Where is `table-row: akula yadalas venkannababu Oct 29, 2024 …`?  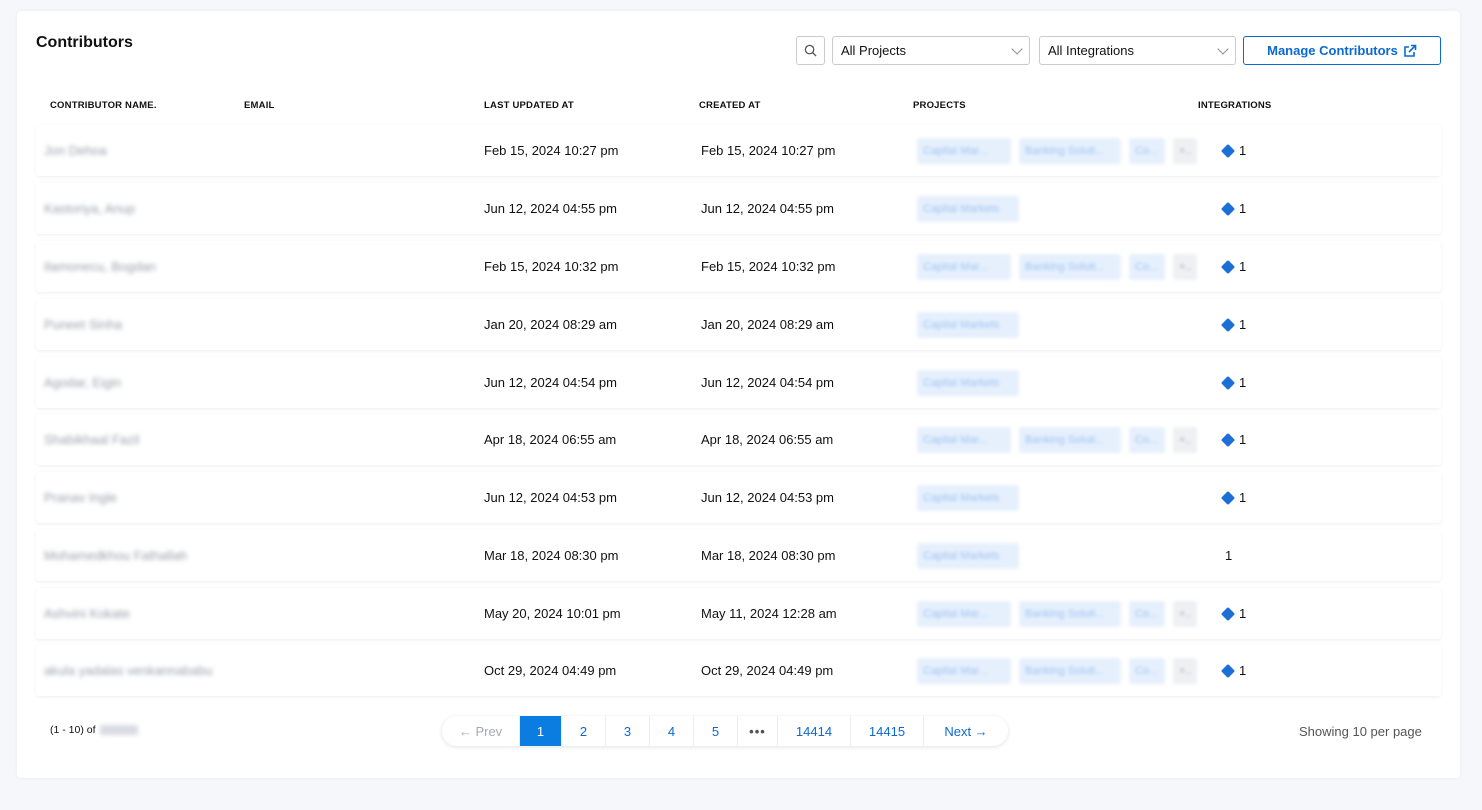
table-row: akula yadalas venkannababu Oct 29, 2024 … is located at coordinates (738, 670).